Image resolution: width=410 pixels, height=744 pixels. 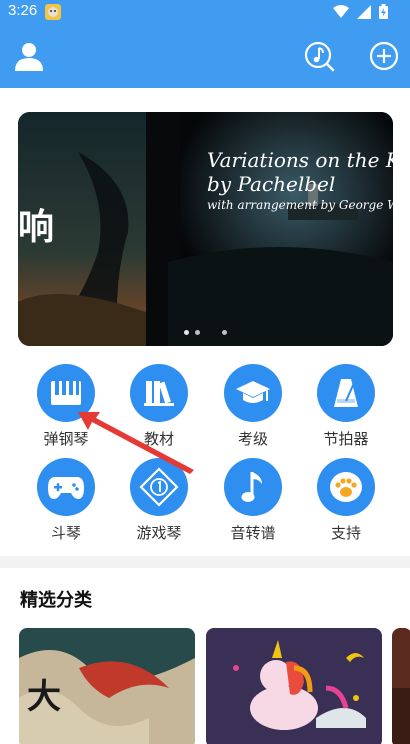 What do you see at coordinates (159, 487) in the screenshot?
I see `diamond-game-icon` at bounding box center [159, 487].